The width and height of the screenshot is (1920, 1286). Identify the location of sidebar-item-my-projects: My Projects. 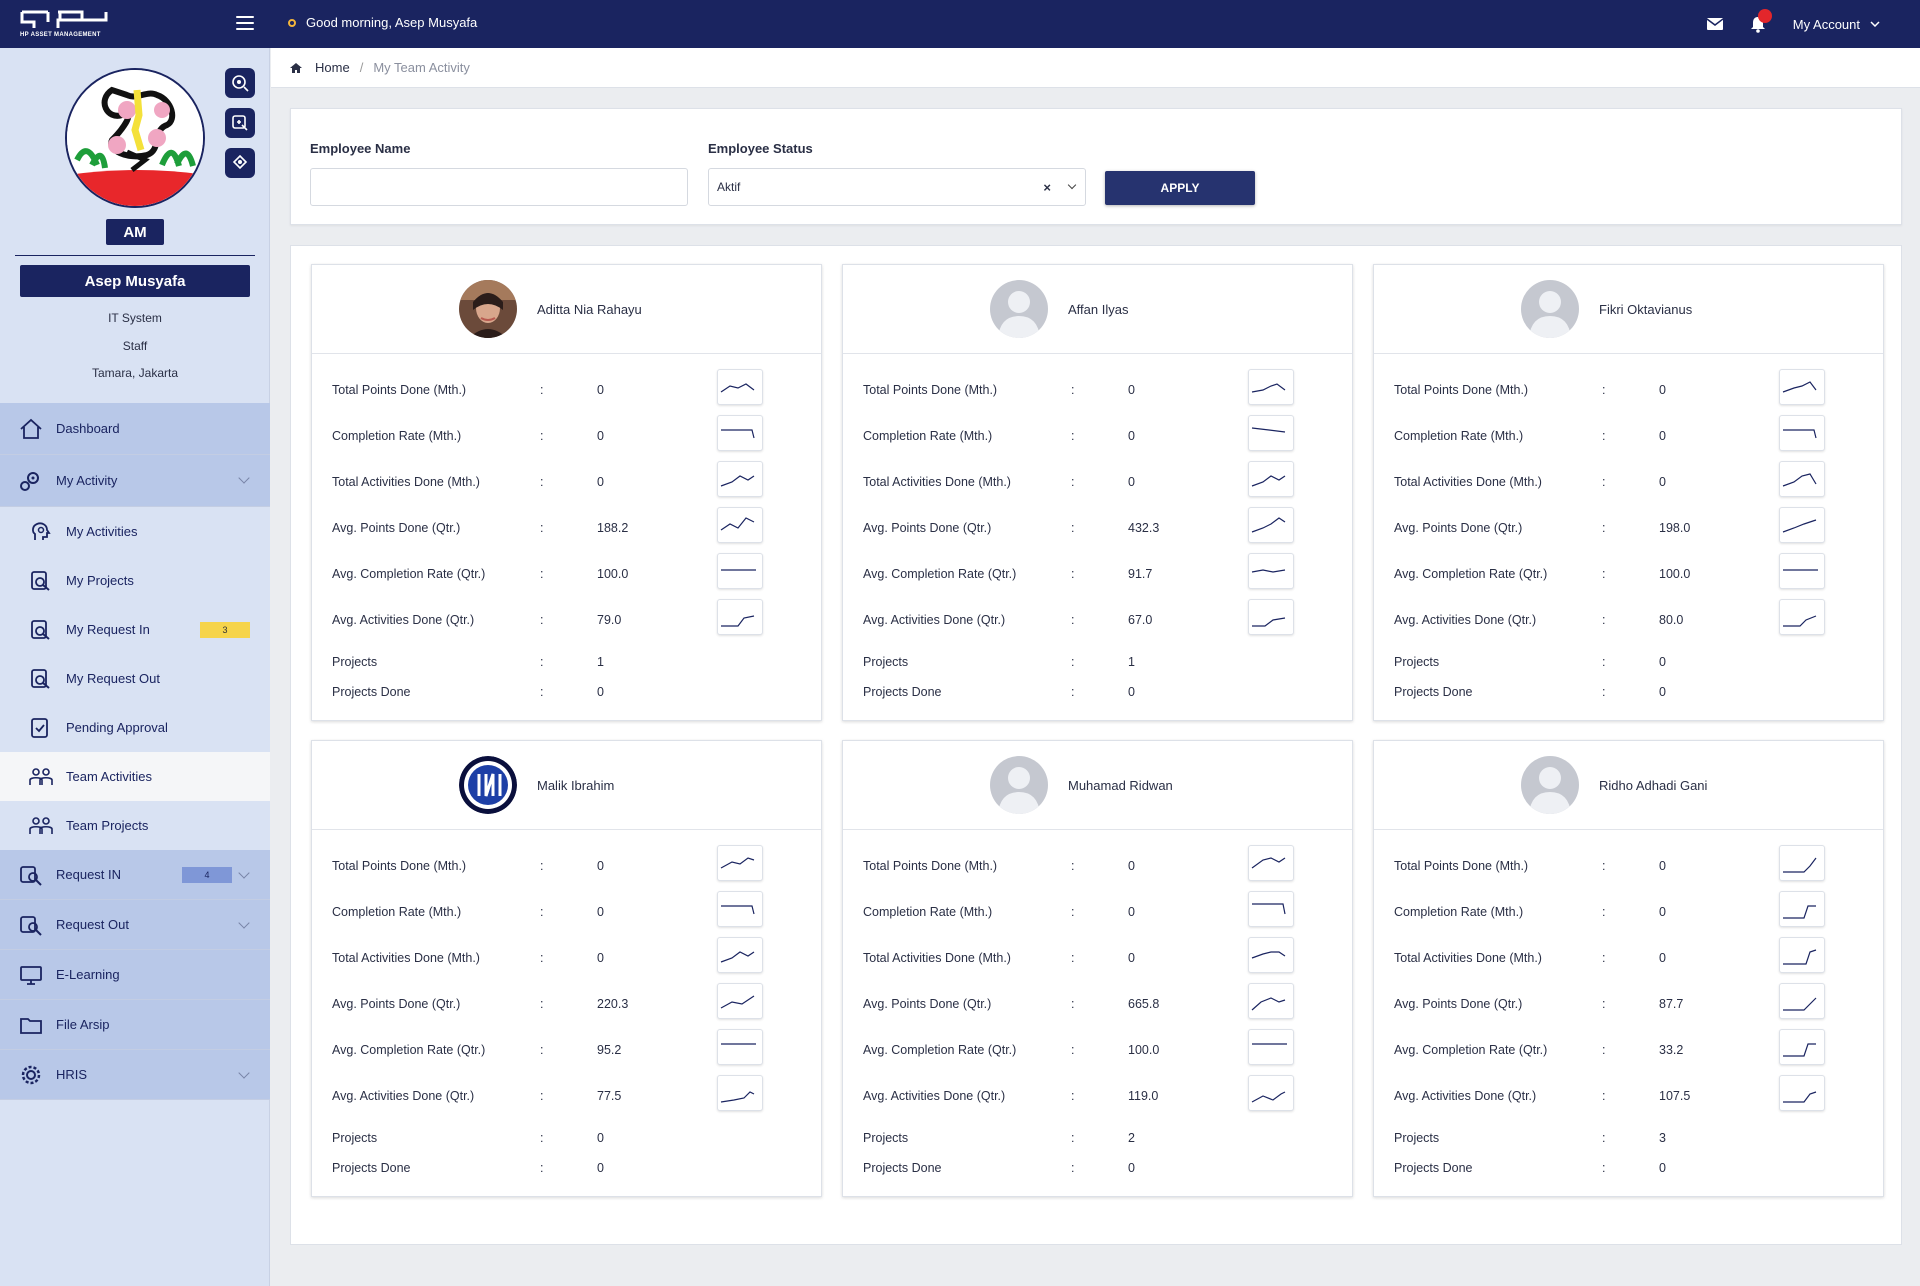
(135, 580).